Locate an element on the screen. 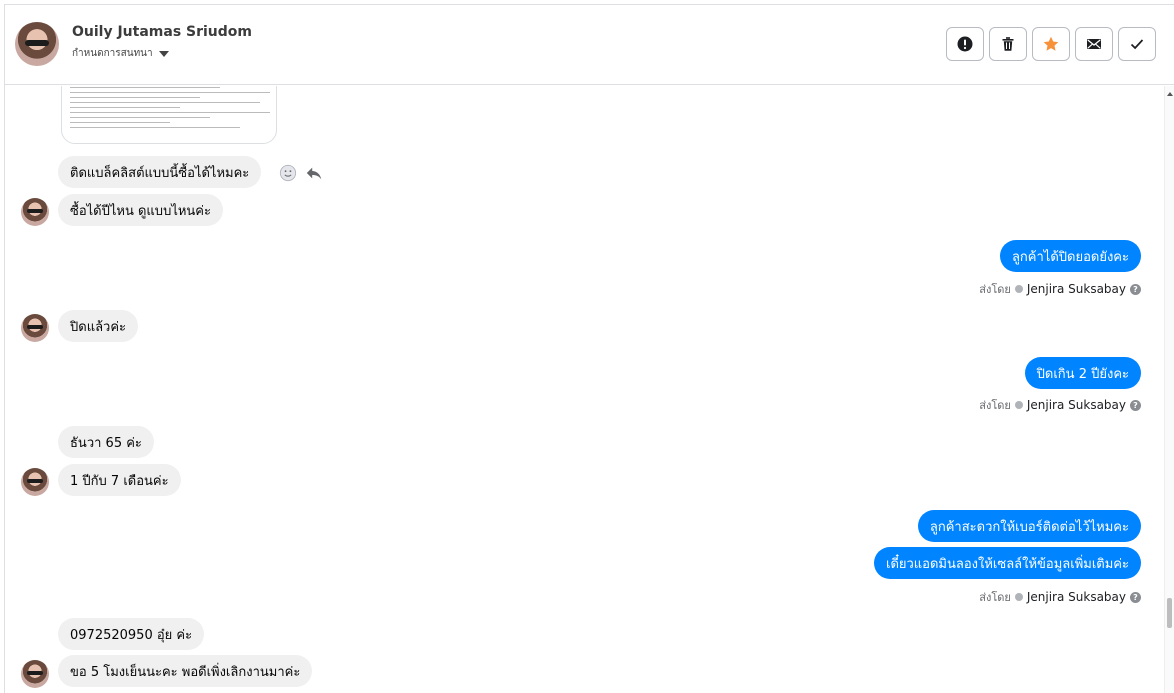 This screenshot has height=693, width=1174. incoming-message: ธันวา 65 ค่ะ is located at coordinates (106, 442).